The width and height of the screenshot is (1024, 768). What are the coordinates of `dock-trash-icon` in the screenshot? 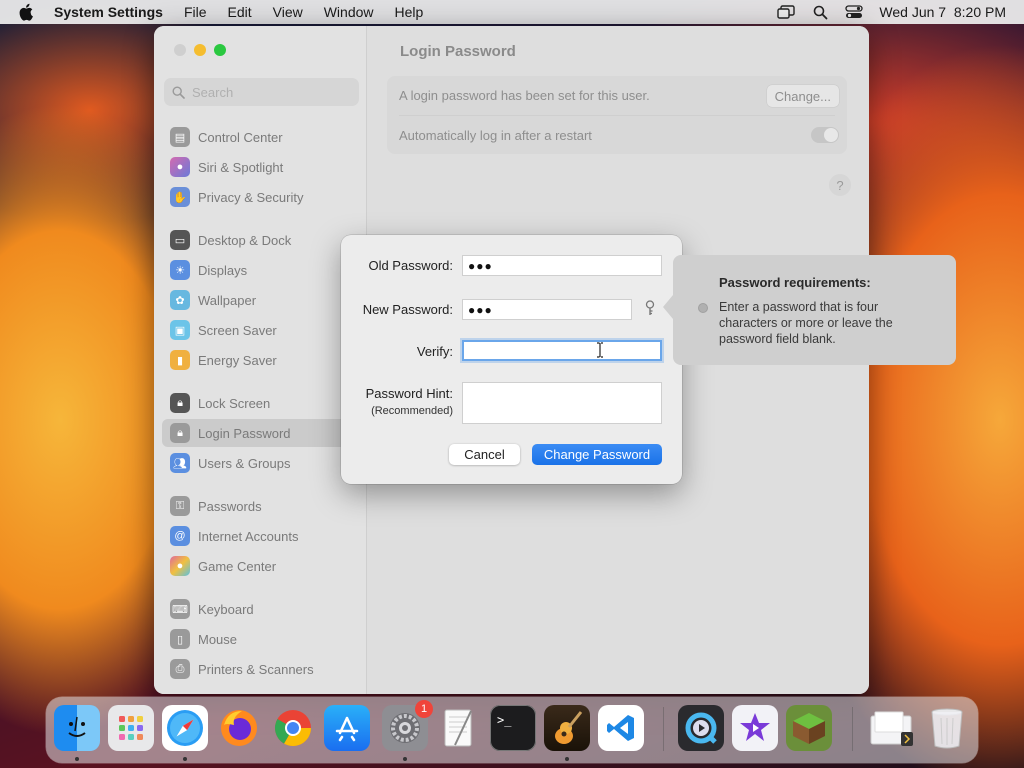 It's located at (947, 728).